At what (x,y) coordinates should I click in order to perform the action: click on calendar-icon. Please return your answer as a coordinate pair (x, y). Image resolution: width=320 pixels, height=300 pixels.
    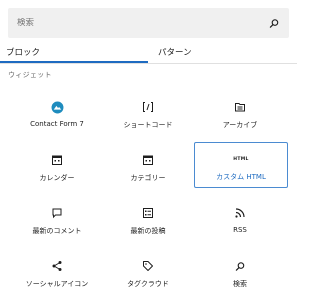
    Looking at the image, I should click on (57, 160).